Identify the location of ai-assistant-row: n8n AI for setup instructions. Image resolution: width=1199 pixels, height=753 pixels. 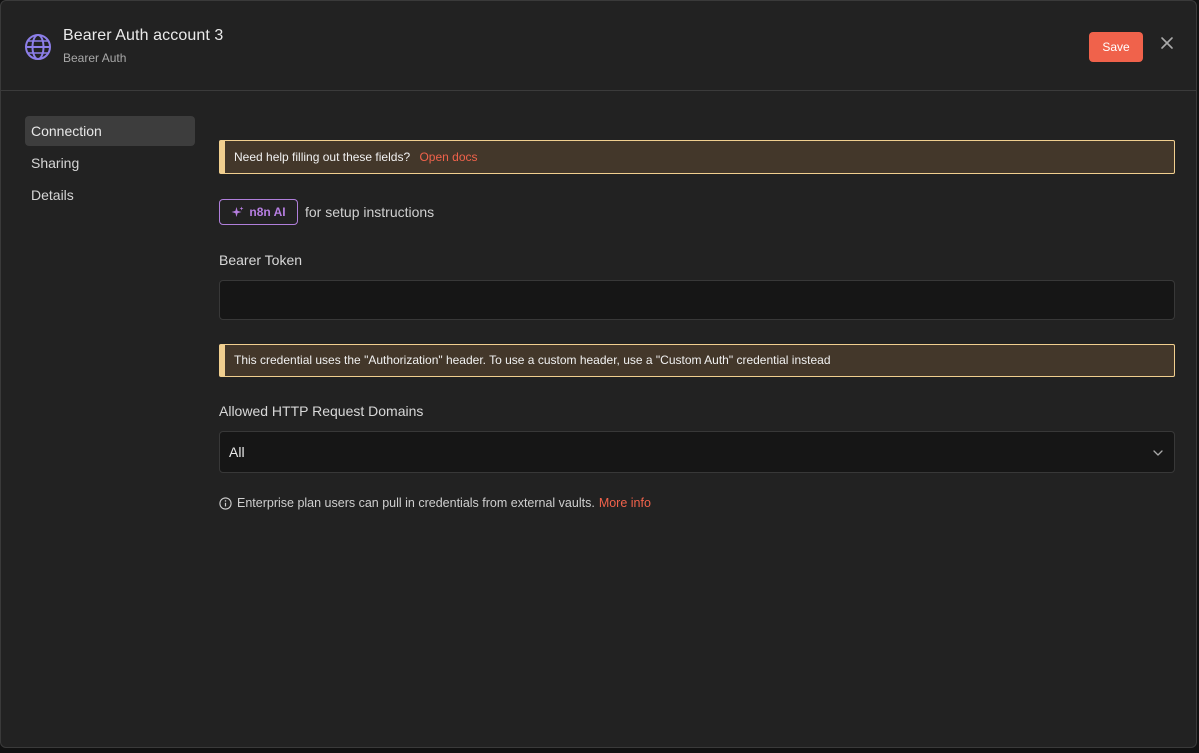
(326, 212).